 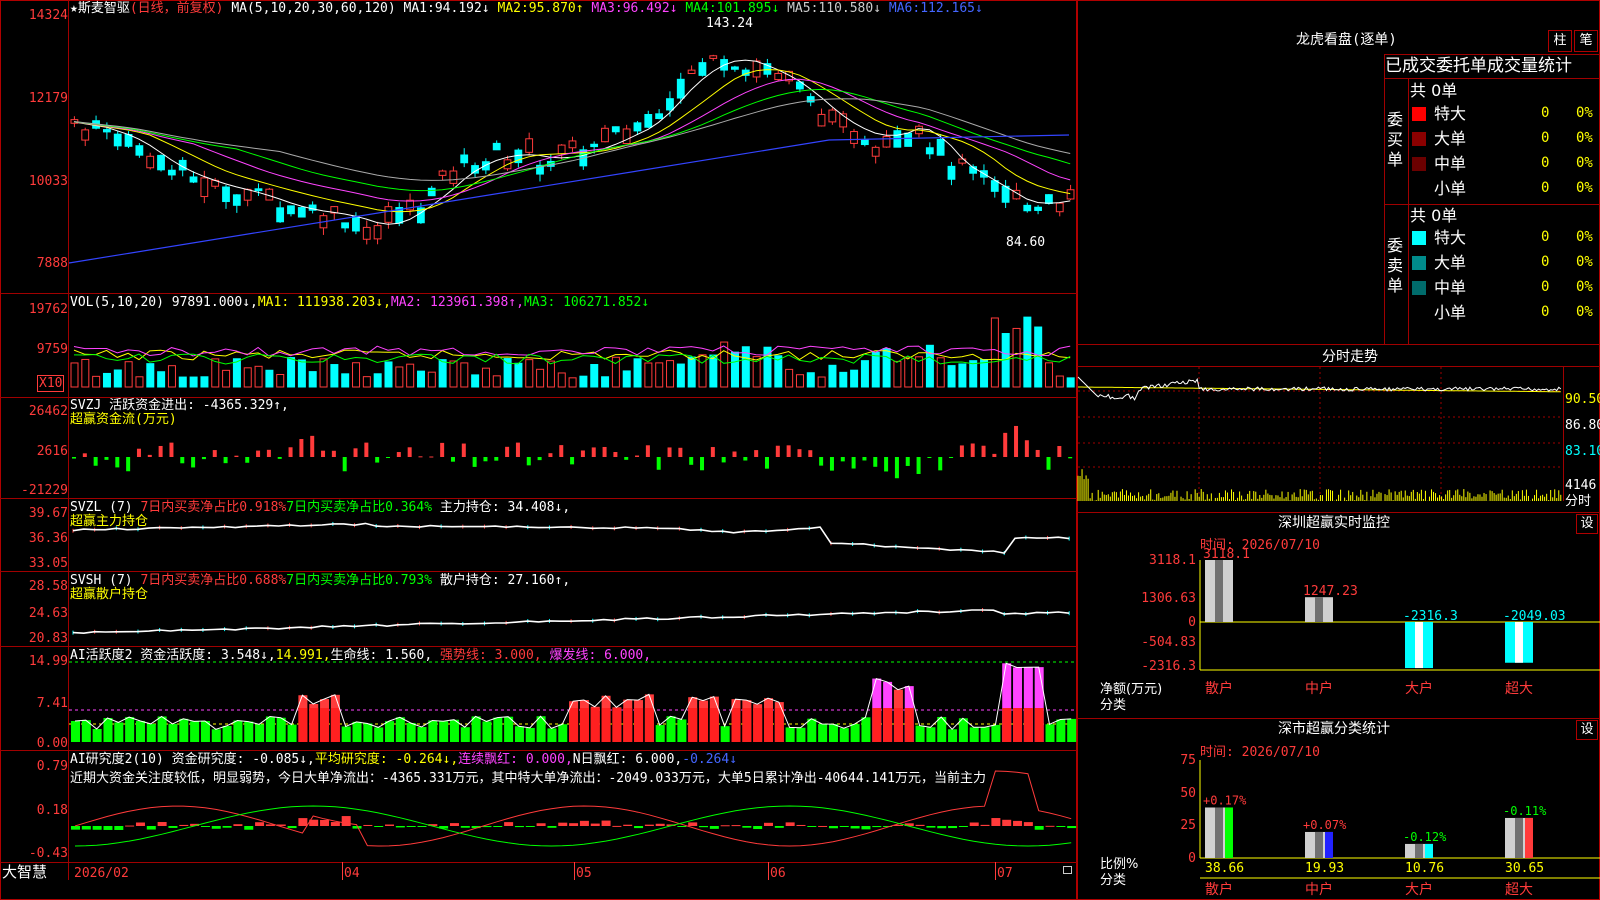 I want to click on classify-axis-label: 50, so click(x=1188, y=793).